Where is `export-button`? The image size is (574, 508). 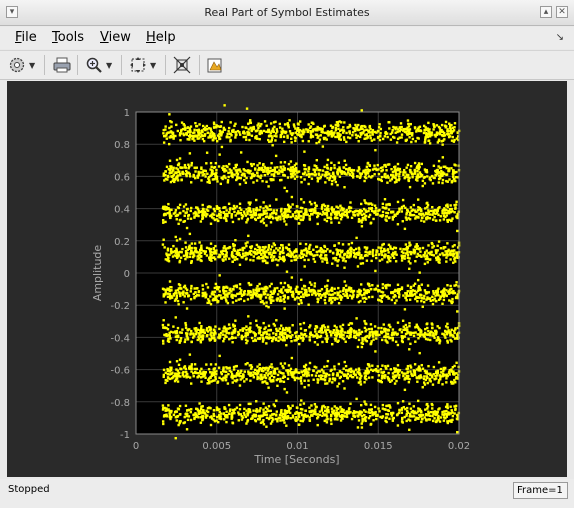 export-button is located at coordinates (215, 65).